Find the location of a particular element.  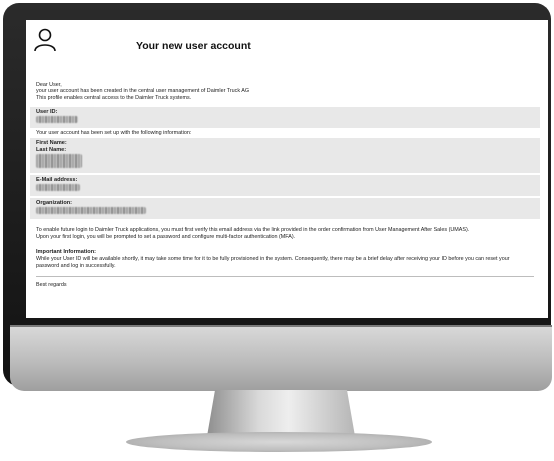

first-name-label: First Name: is located at coordinates (51, 143).